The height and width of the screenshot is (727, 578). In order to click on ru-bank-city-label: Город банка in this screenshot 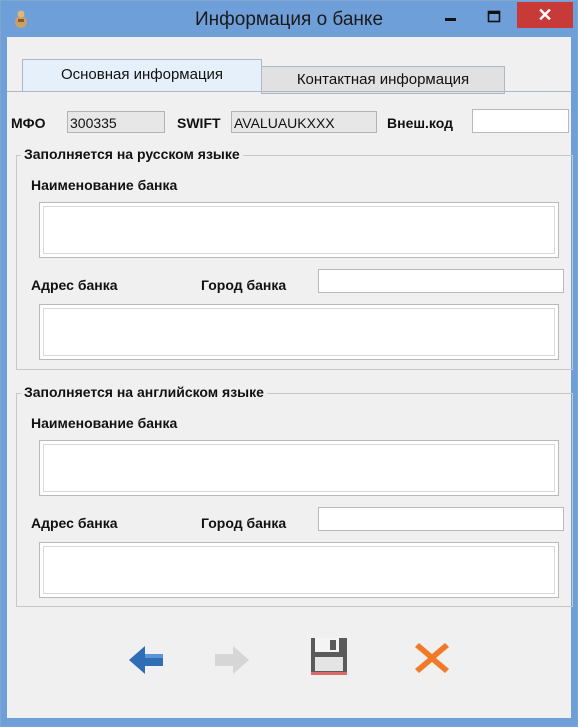, I will do `click(244, 285)`.